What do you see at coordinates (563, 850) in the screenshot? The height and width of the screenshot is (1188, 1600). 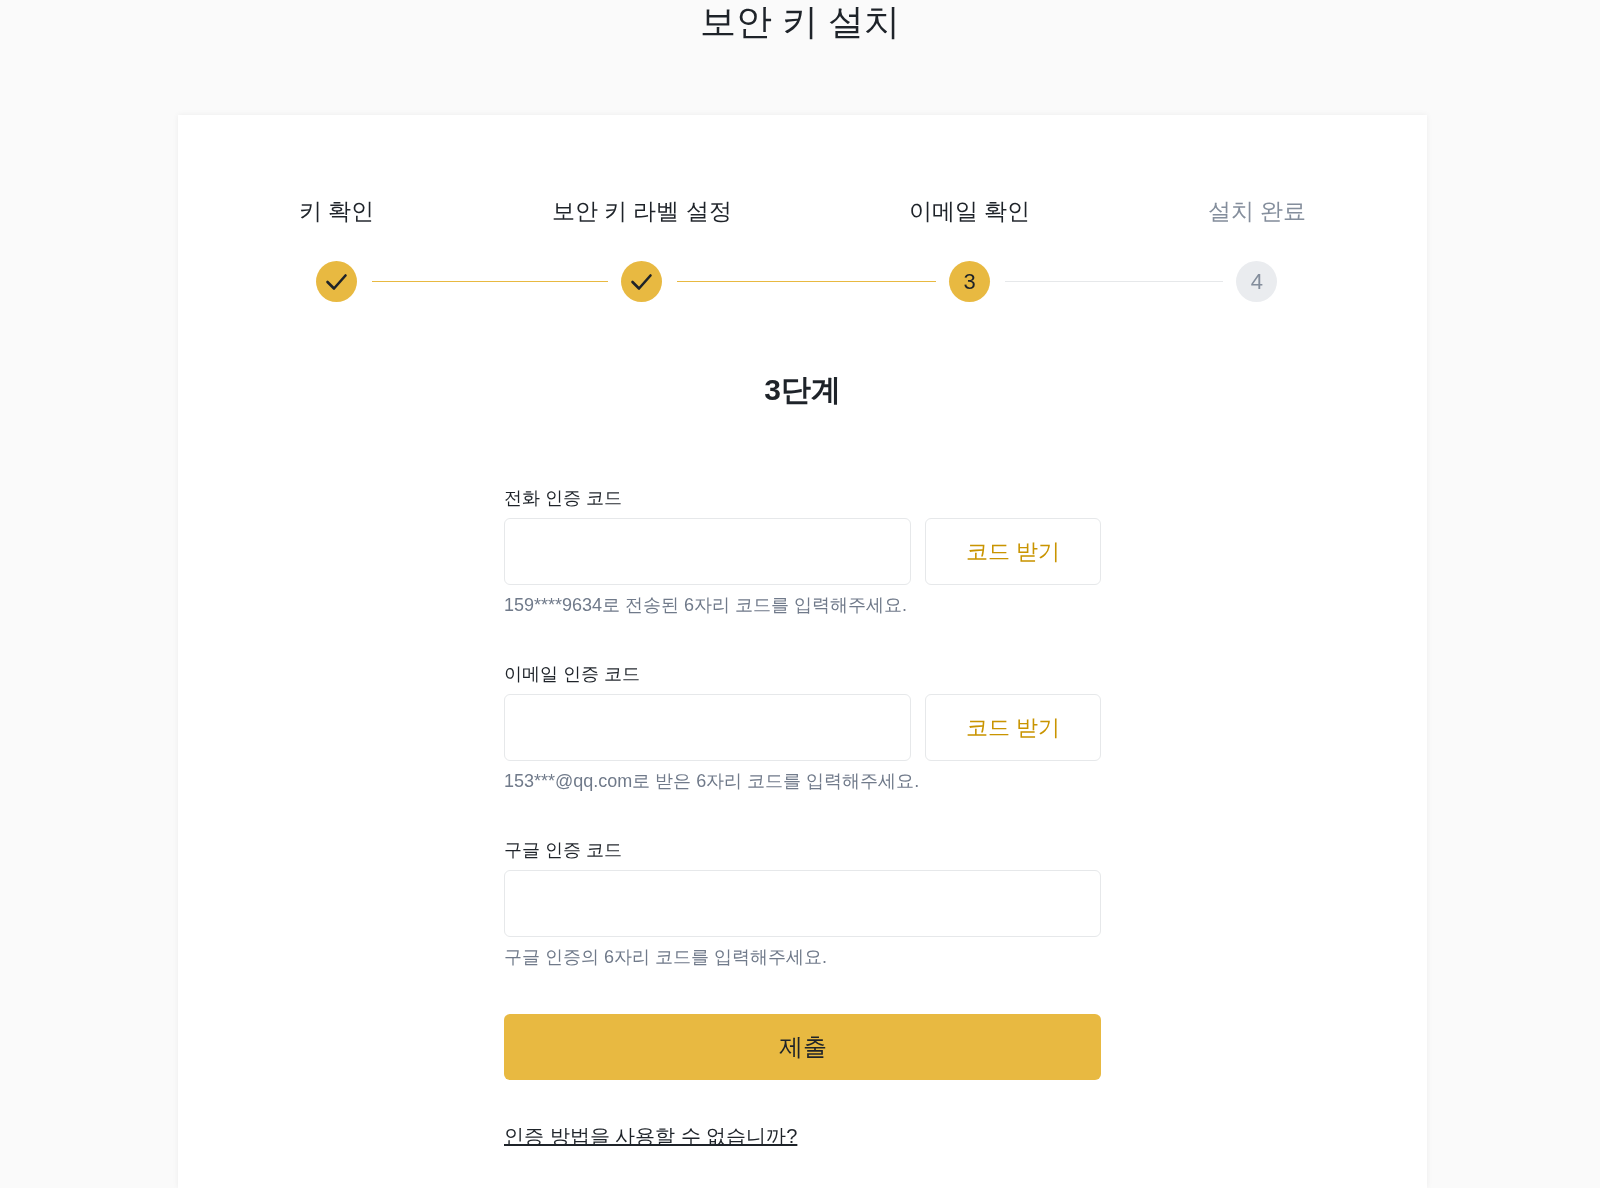 I see `field-label: 구글 인증 코드` at bounding box center [563, 850].